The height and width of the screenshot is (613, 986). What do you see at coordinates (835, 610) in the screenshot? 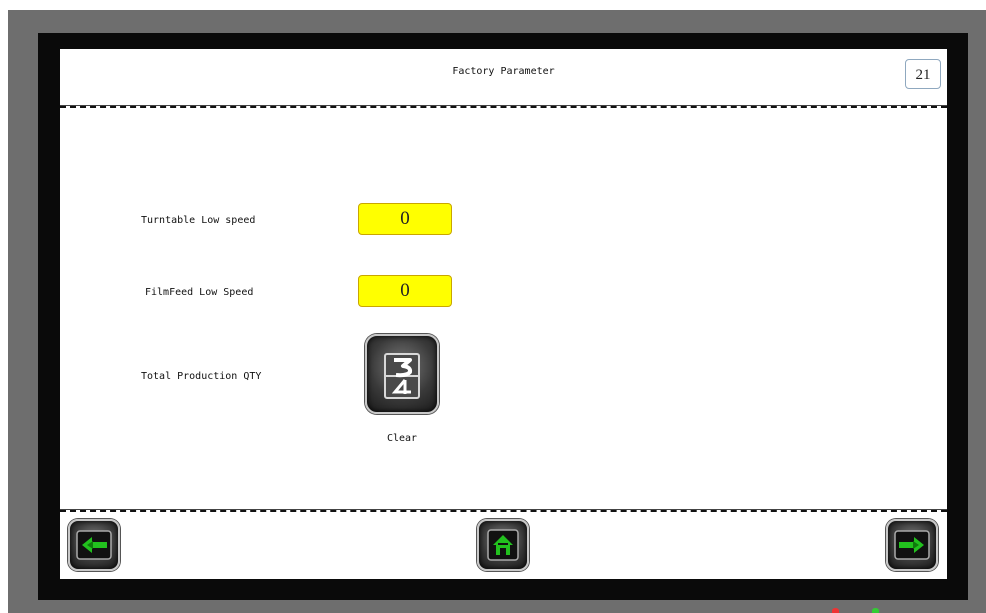
I see `status-indicator-red` at bounding box center [835, 610].